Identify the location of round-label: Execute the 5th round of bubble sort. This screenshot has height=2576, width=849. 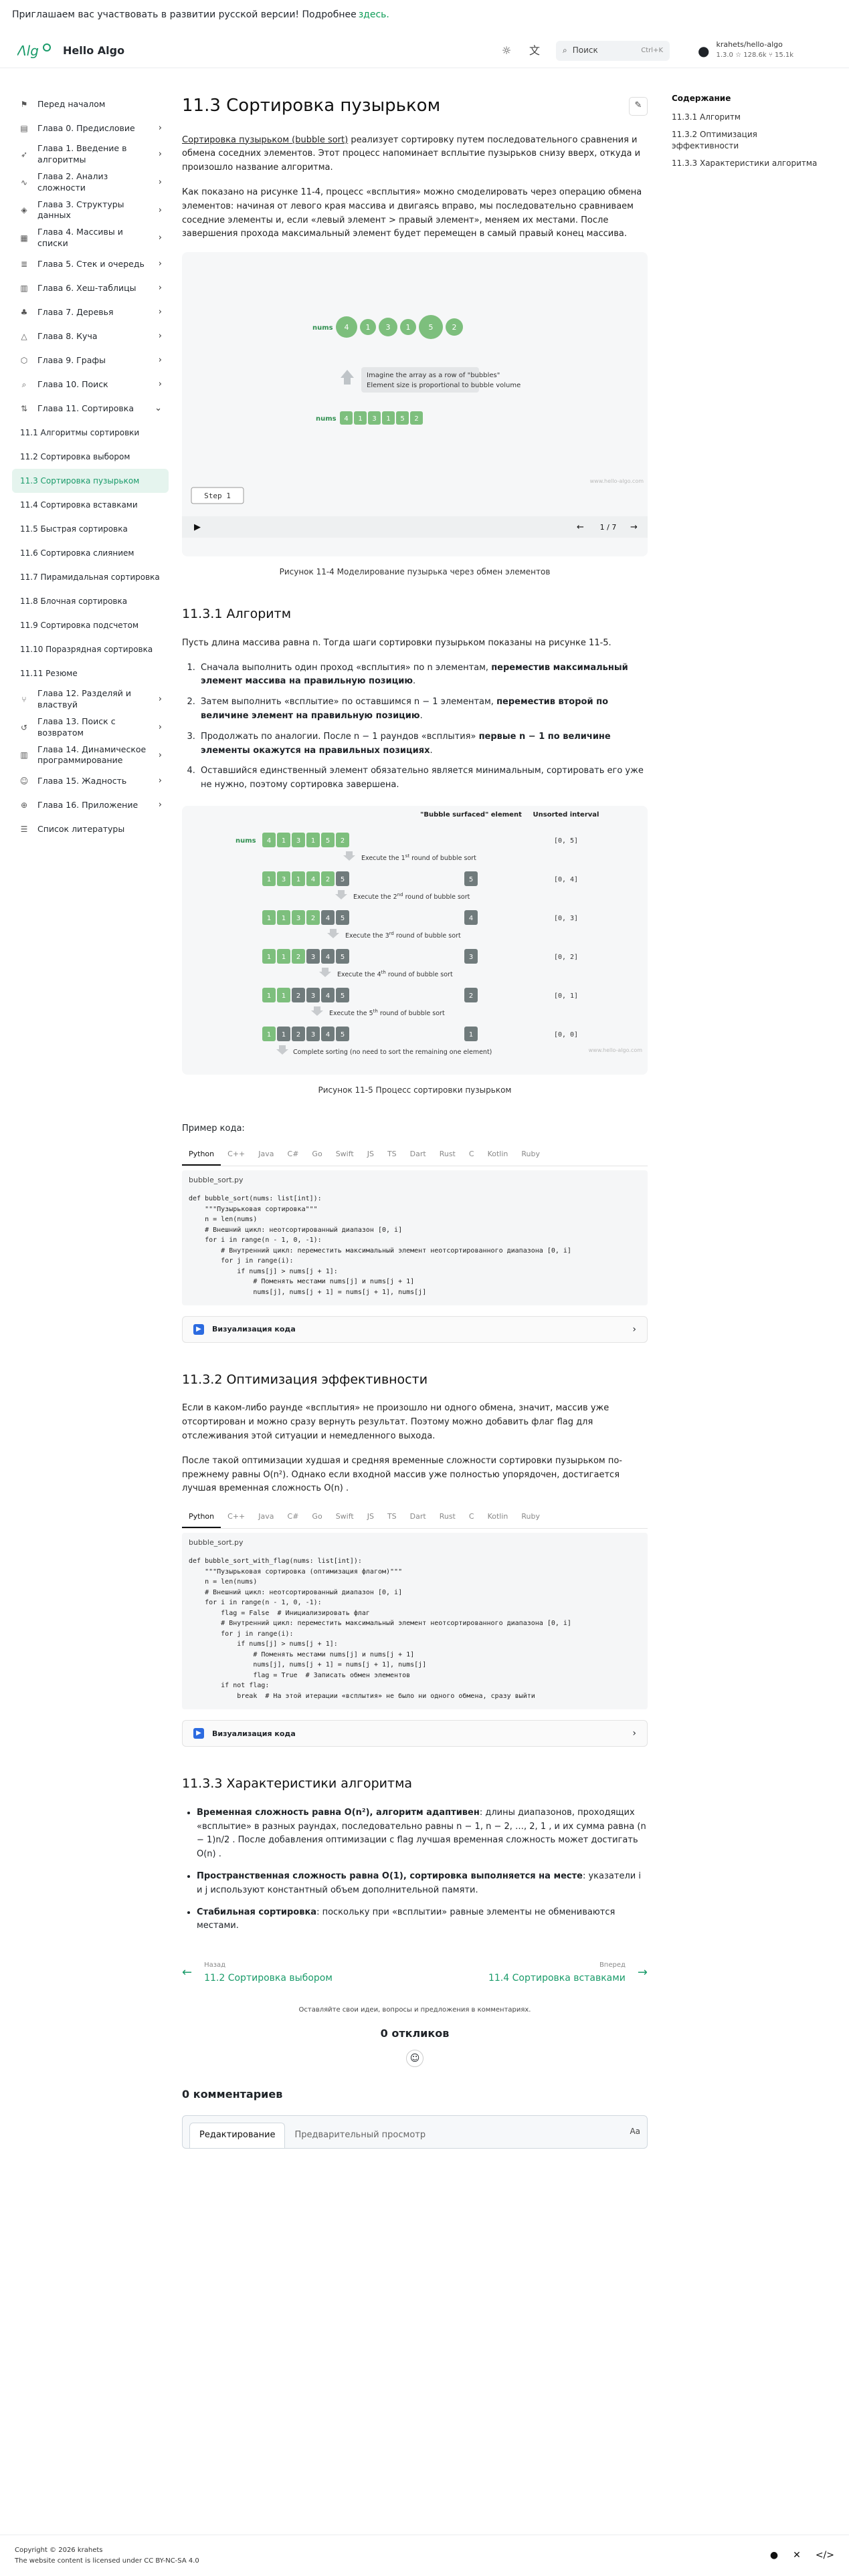
(387, 1012).